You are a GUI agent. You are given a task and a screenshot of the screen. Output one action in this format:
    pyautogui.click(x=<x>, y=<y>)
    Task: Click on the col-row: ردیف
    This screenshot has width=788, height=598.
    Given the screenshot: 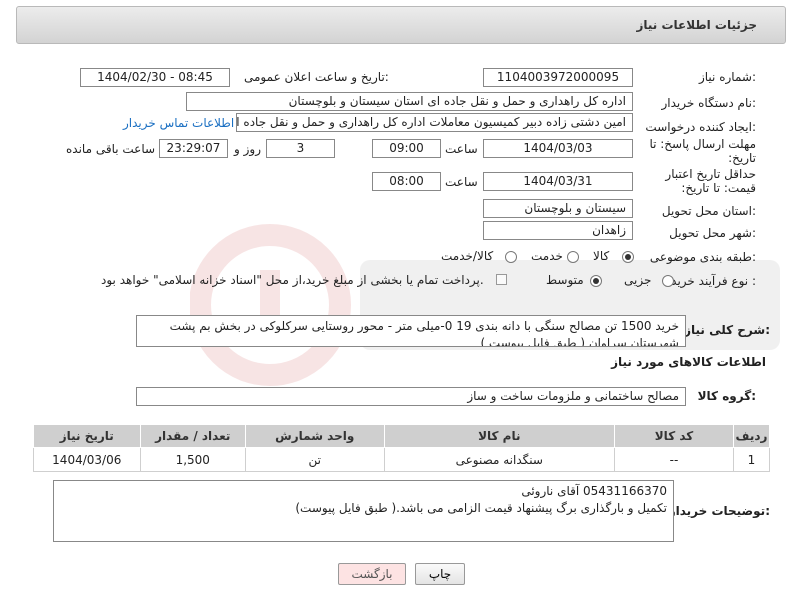 What is the action you would take?
    pyautogui.click(x=751, y=436)
    